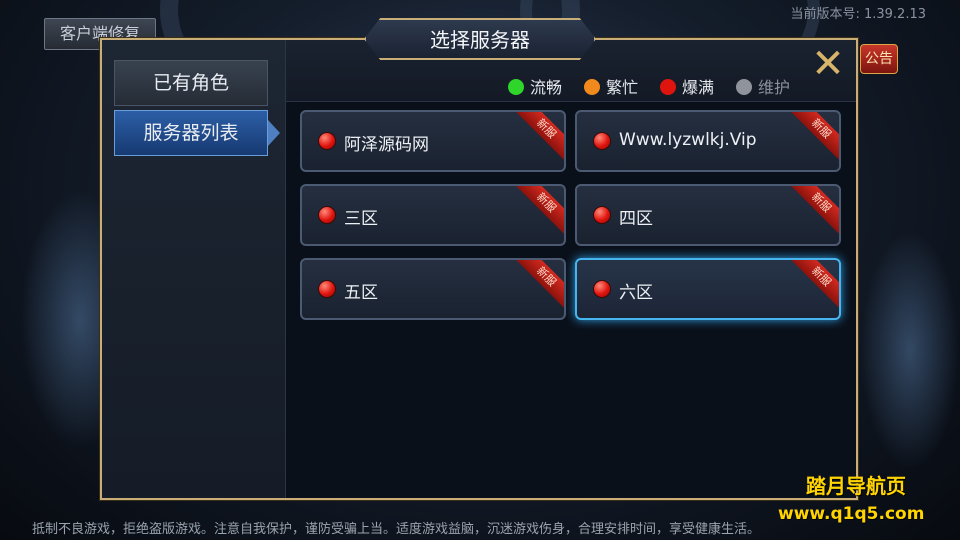 Image resolution: width=960 pixels, height=540 pixels. I want to click on server-card-selected: 六区 新服, so click(708, 289).